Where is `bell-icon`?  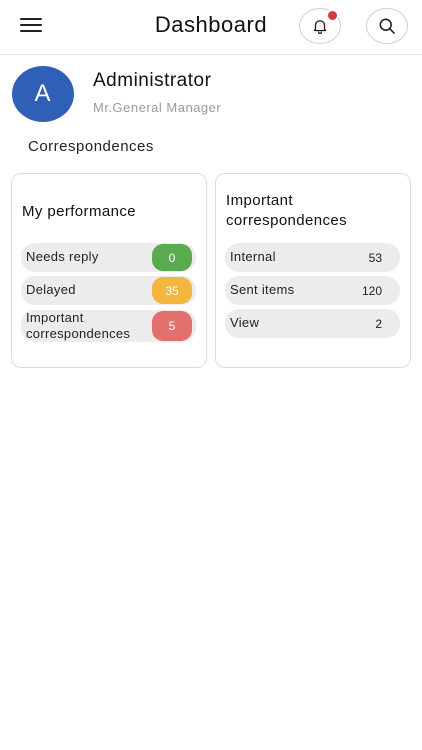 bell-icon is located at coordinates (320, 27).